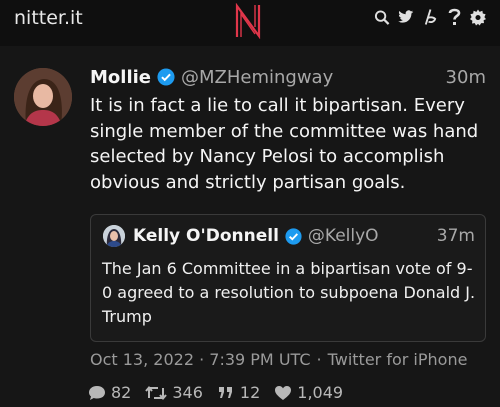 The height and width of the screenshot is (407, 500). What do you see at coordinates (200, 359) in the screenshot?
I see `tweet-date: Oct 13, 2022 · 7:39 PM UTC` at bounding box center [200, 359].